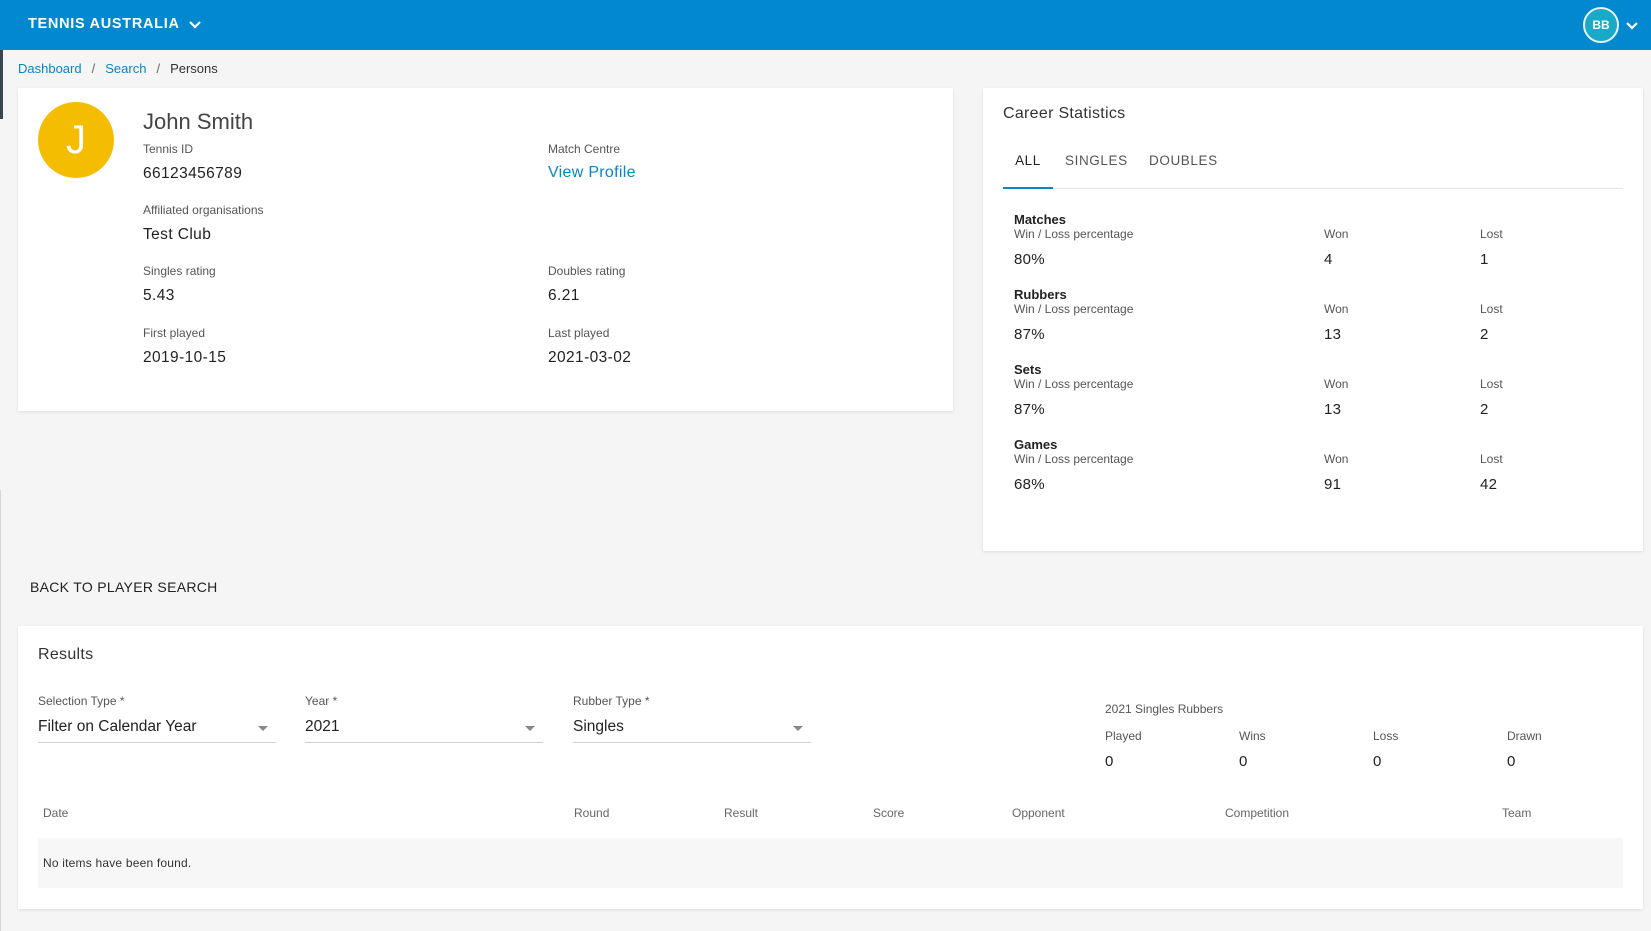 The height and width of the screenshot is (931, 1651). What do you see at coordinates (125, 68) in the screenshot?
I see `breadcrumb-search: Search` at bounding box center [125, 68].